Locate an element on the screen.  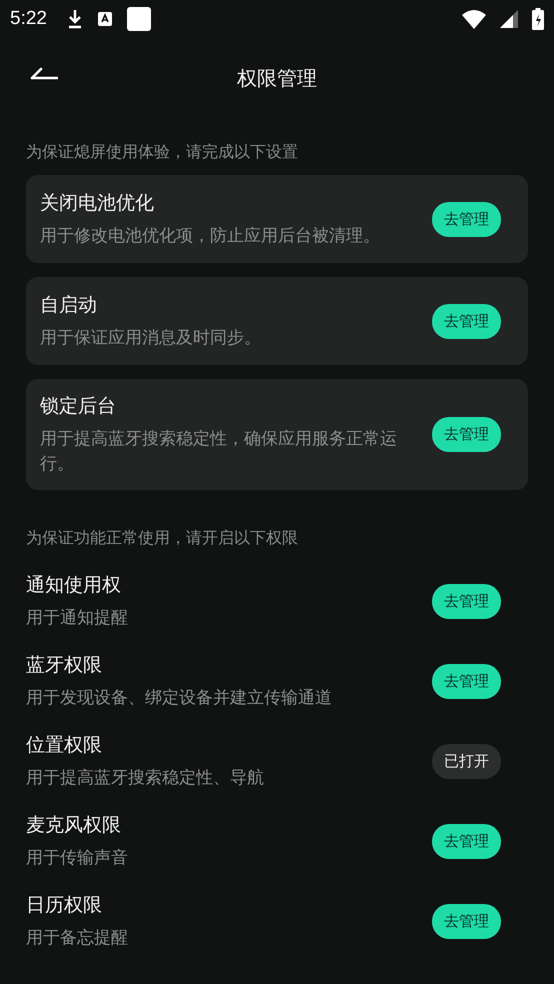
opened-button: 已打开 is located at coordinates (466, 761).